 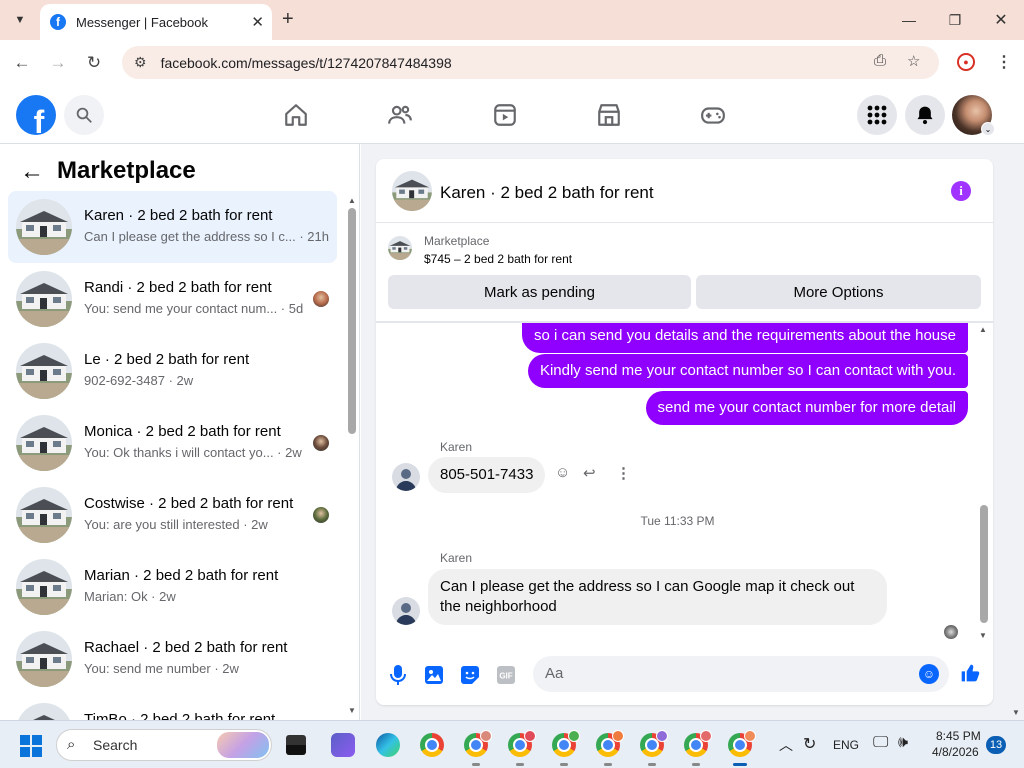 What do you see at coordinates (909, 20) in the screenshot?
I see `minimize-icon: —` at bounding box center [909, 20].